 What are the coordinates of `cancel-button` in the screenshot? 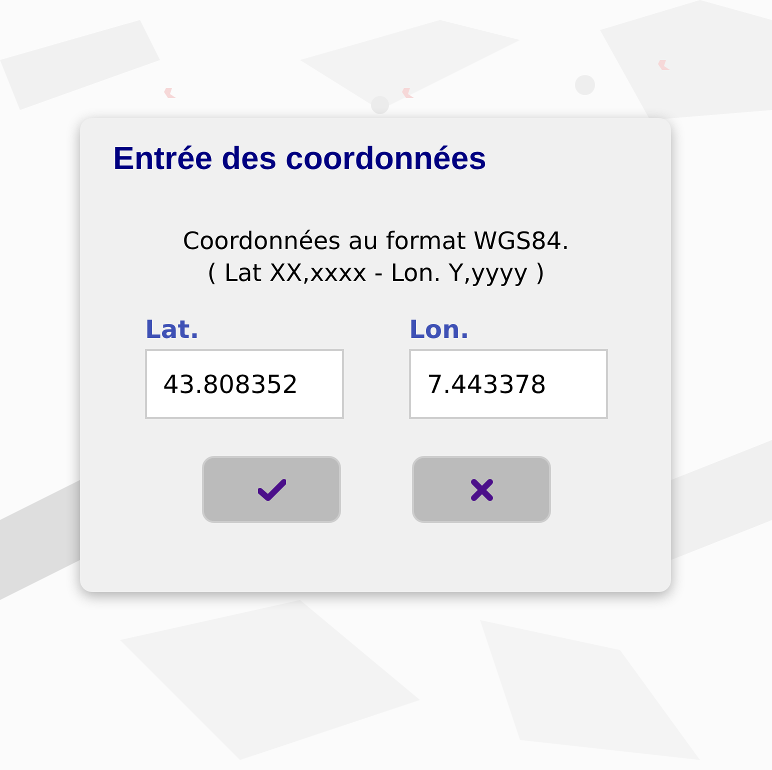 It's located at (481, 489).